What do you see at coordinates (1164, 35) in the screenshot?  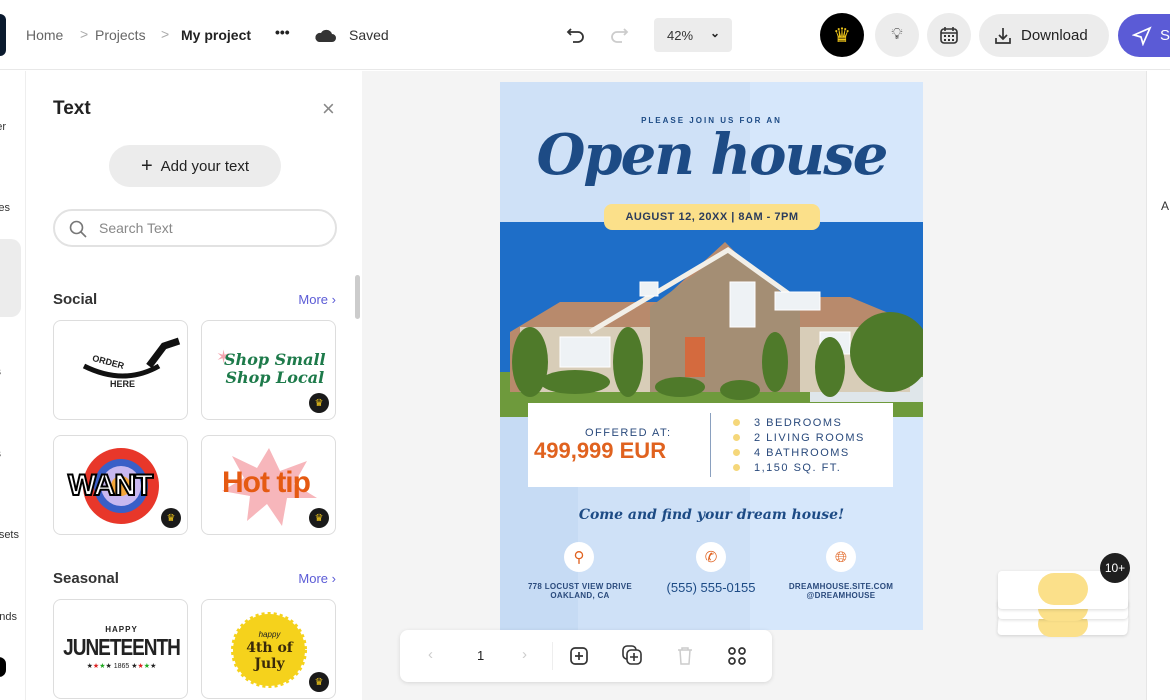 I see `share-label: S` at bounding box center [1164, 35].